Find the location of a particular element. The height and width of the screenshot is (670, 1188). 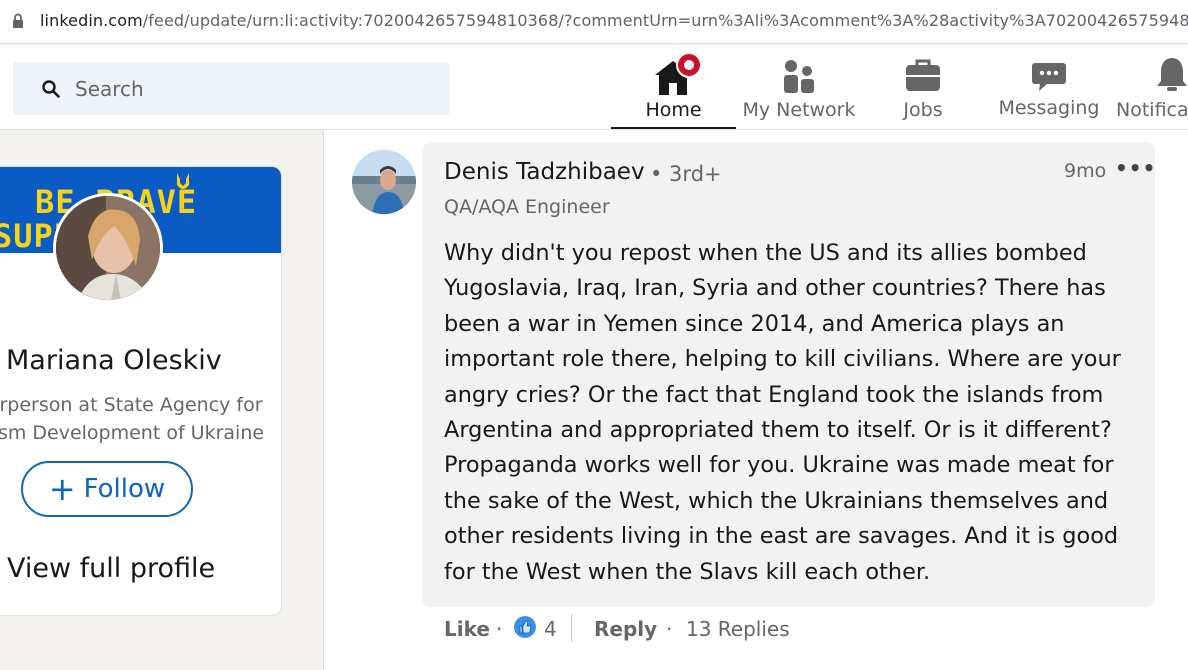

messaging-icon is located at coordinates (1049, 77).